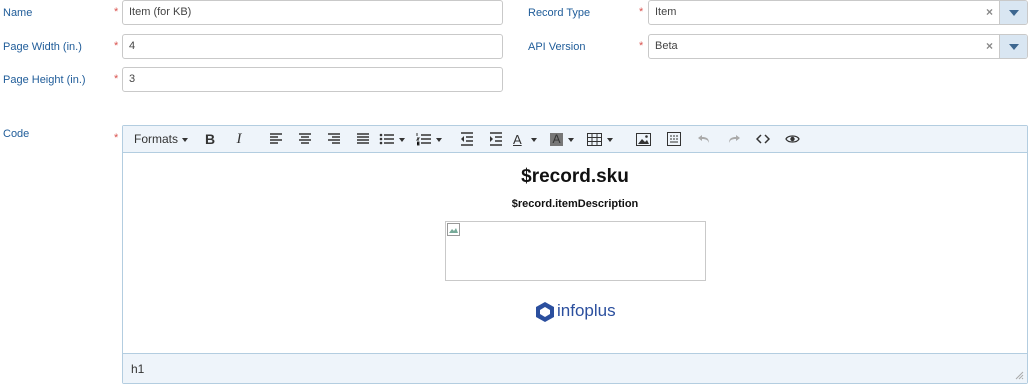 The height and width of the screenshot is (391, 1032). I want to click on content-subheading: $record.itemDescription, so click(575, 204).